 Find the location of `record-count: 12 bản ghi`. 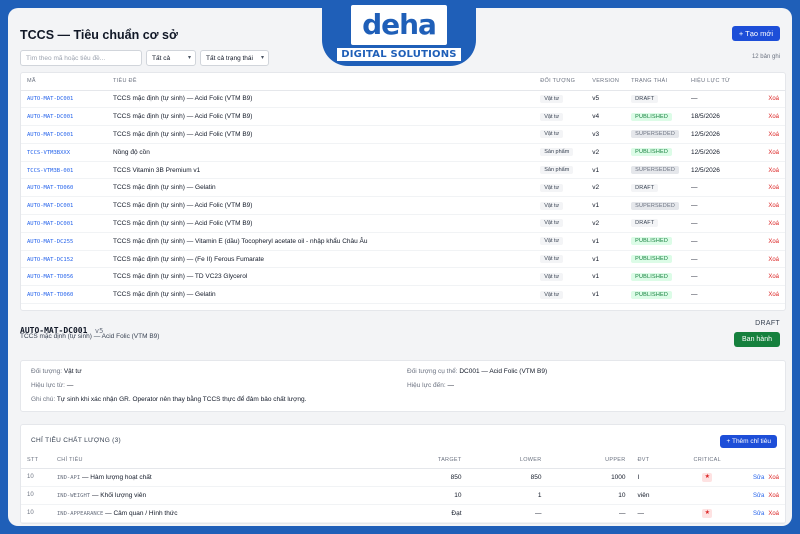

record-count: 12 bản ghi is located at coordinates (765, 57).